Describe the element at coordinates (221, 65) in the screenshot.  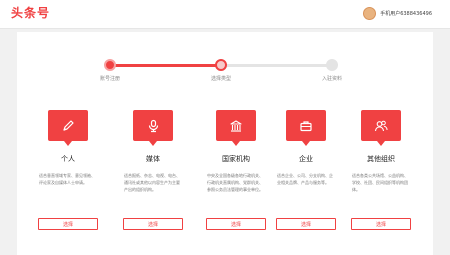
I see `step-dot-select-type` at that location.